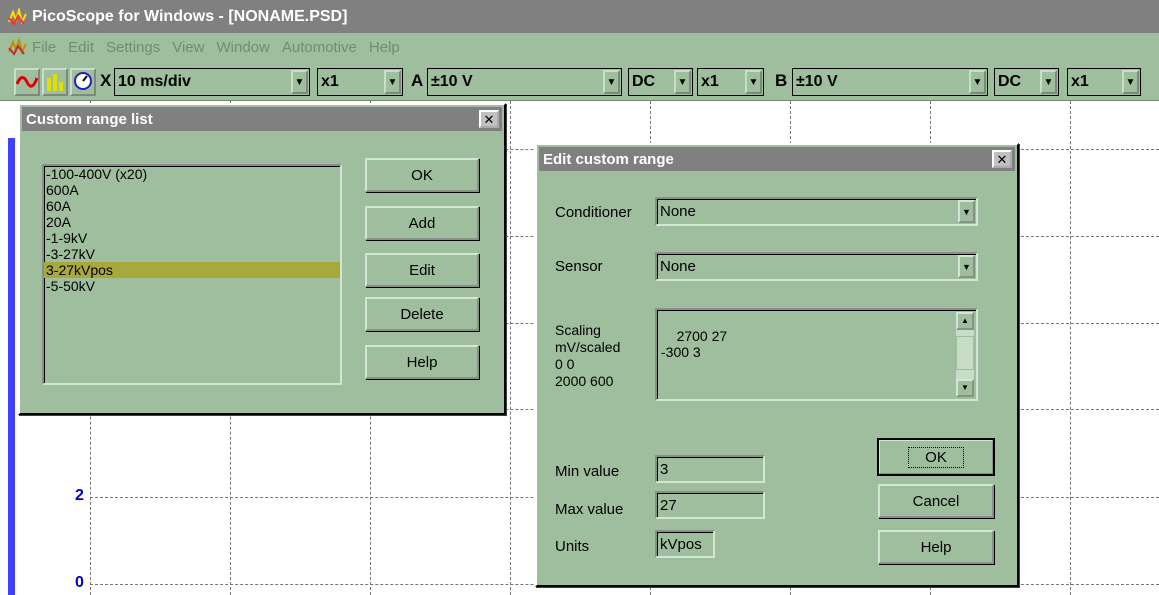  What do you see at coordinates (936, 501) in the screenshot?
I see `cancel-button: Cancel` at bounding box center [936, 501].